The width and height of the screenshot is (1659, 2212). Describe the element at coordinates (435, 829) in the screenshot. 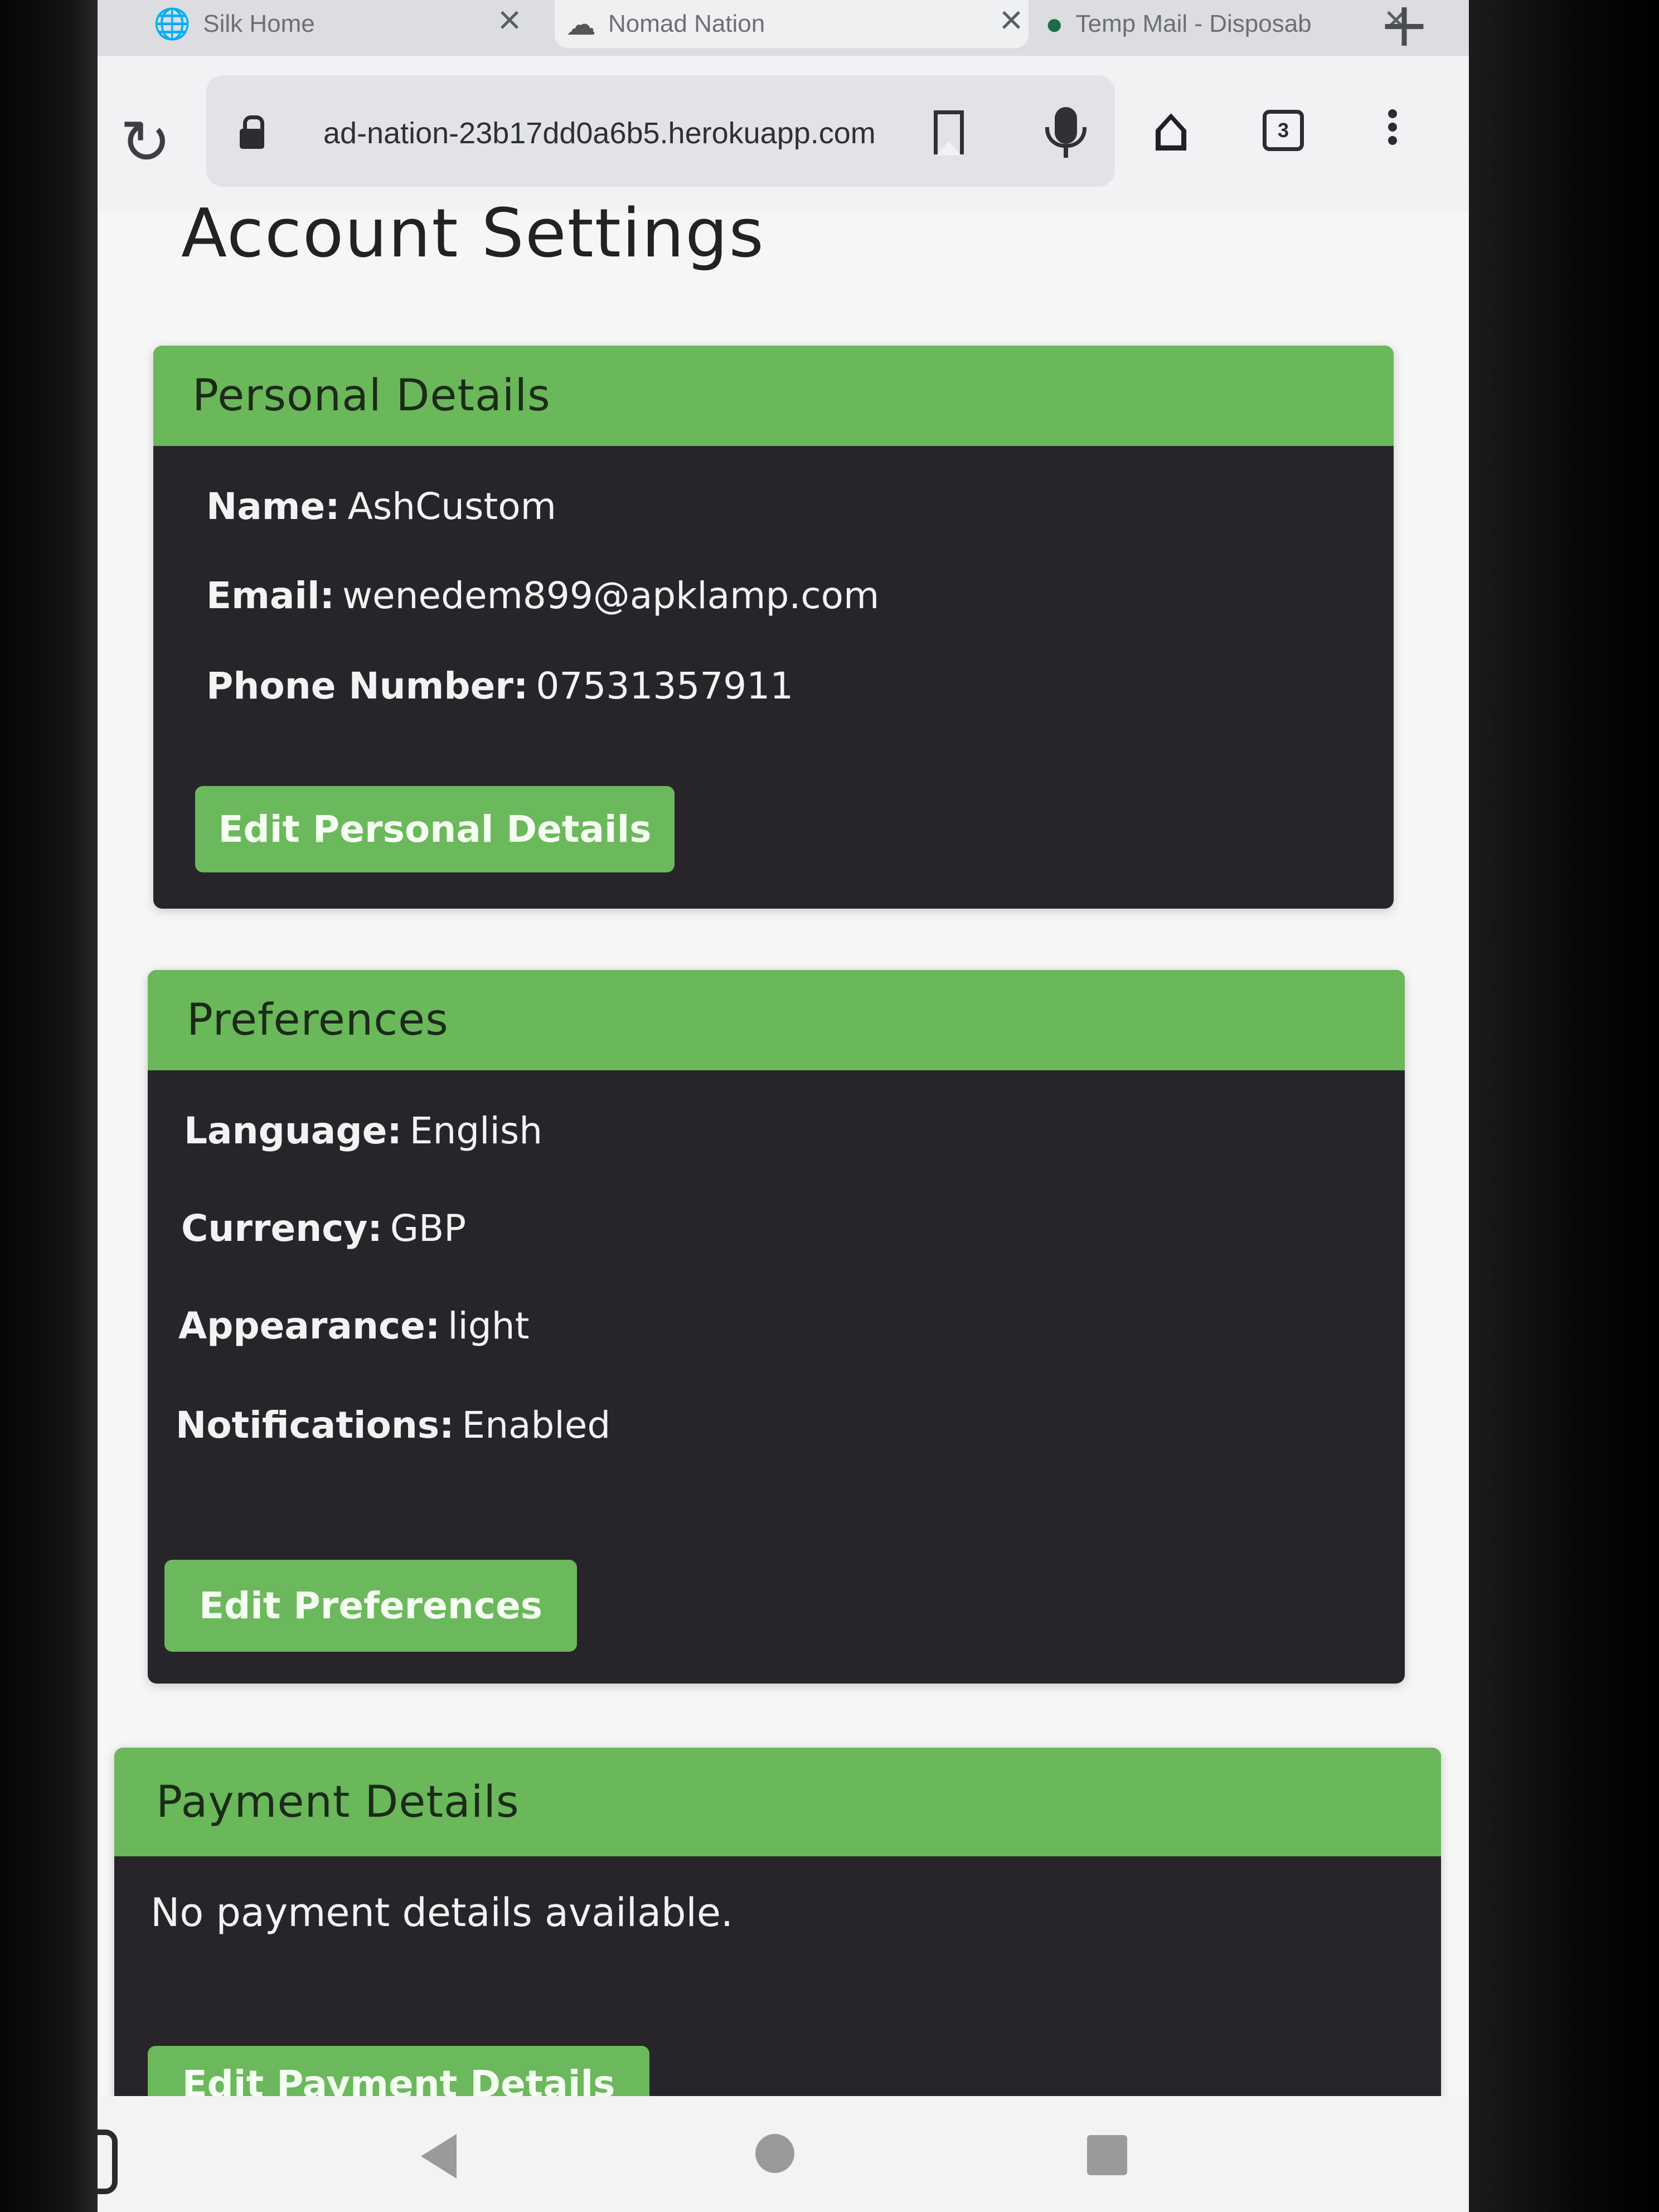

I see `edit-personal-details-button: Edit Personal Details` at that location.